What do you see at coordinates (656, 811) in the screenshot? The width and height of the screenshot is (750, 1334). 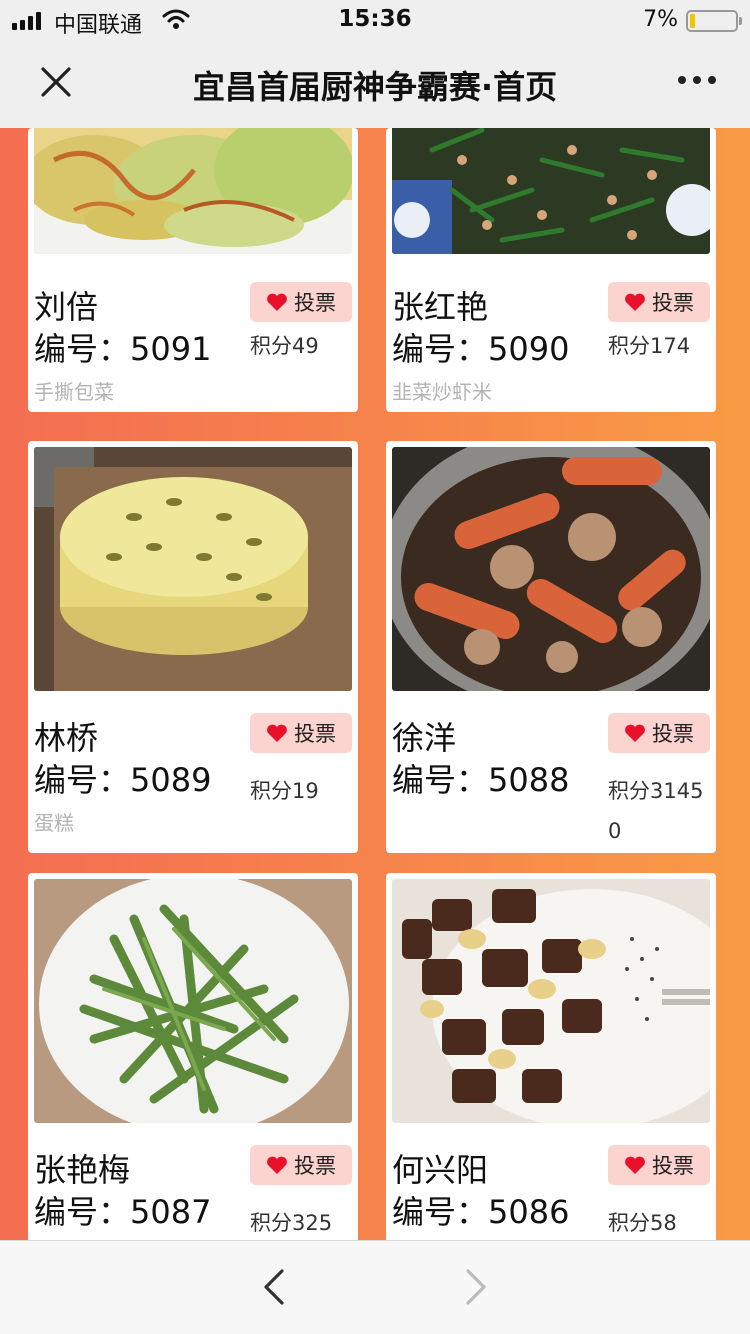 I see `score-text: 积分31450` at bounding box center [656, 811].